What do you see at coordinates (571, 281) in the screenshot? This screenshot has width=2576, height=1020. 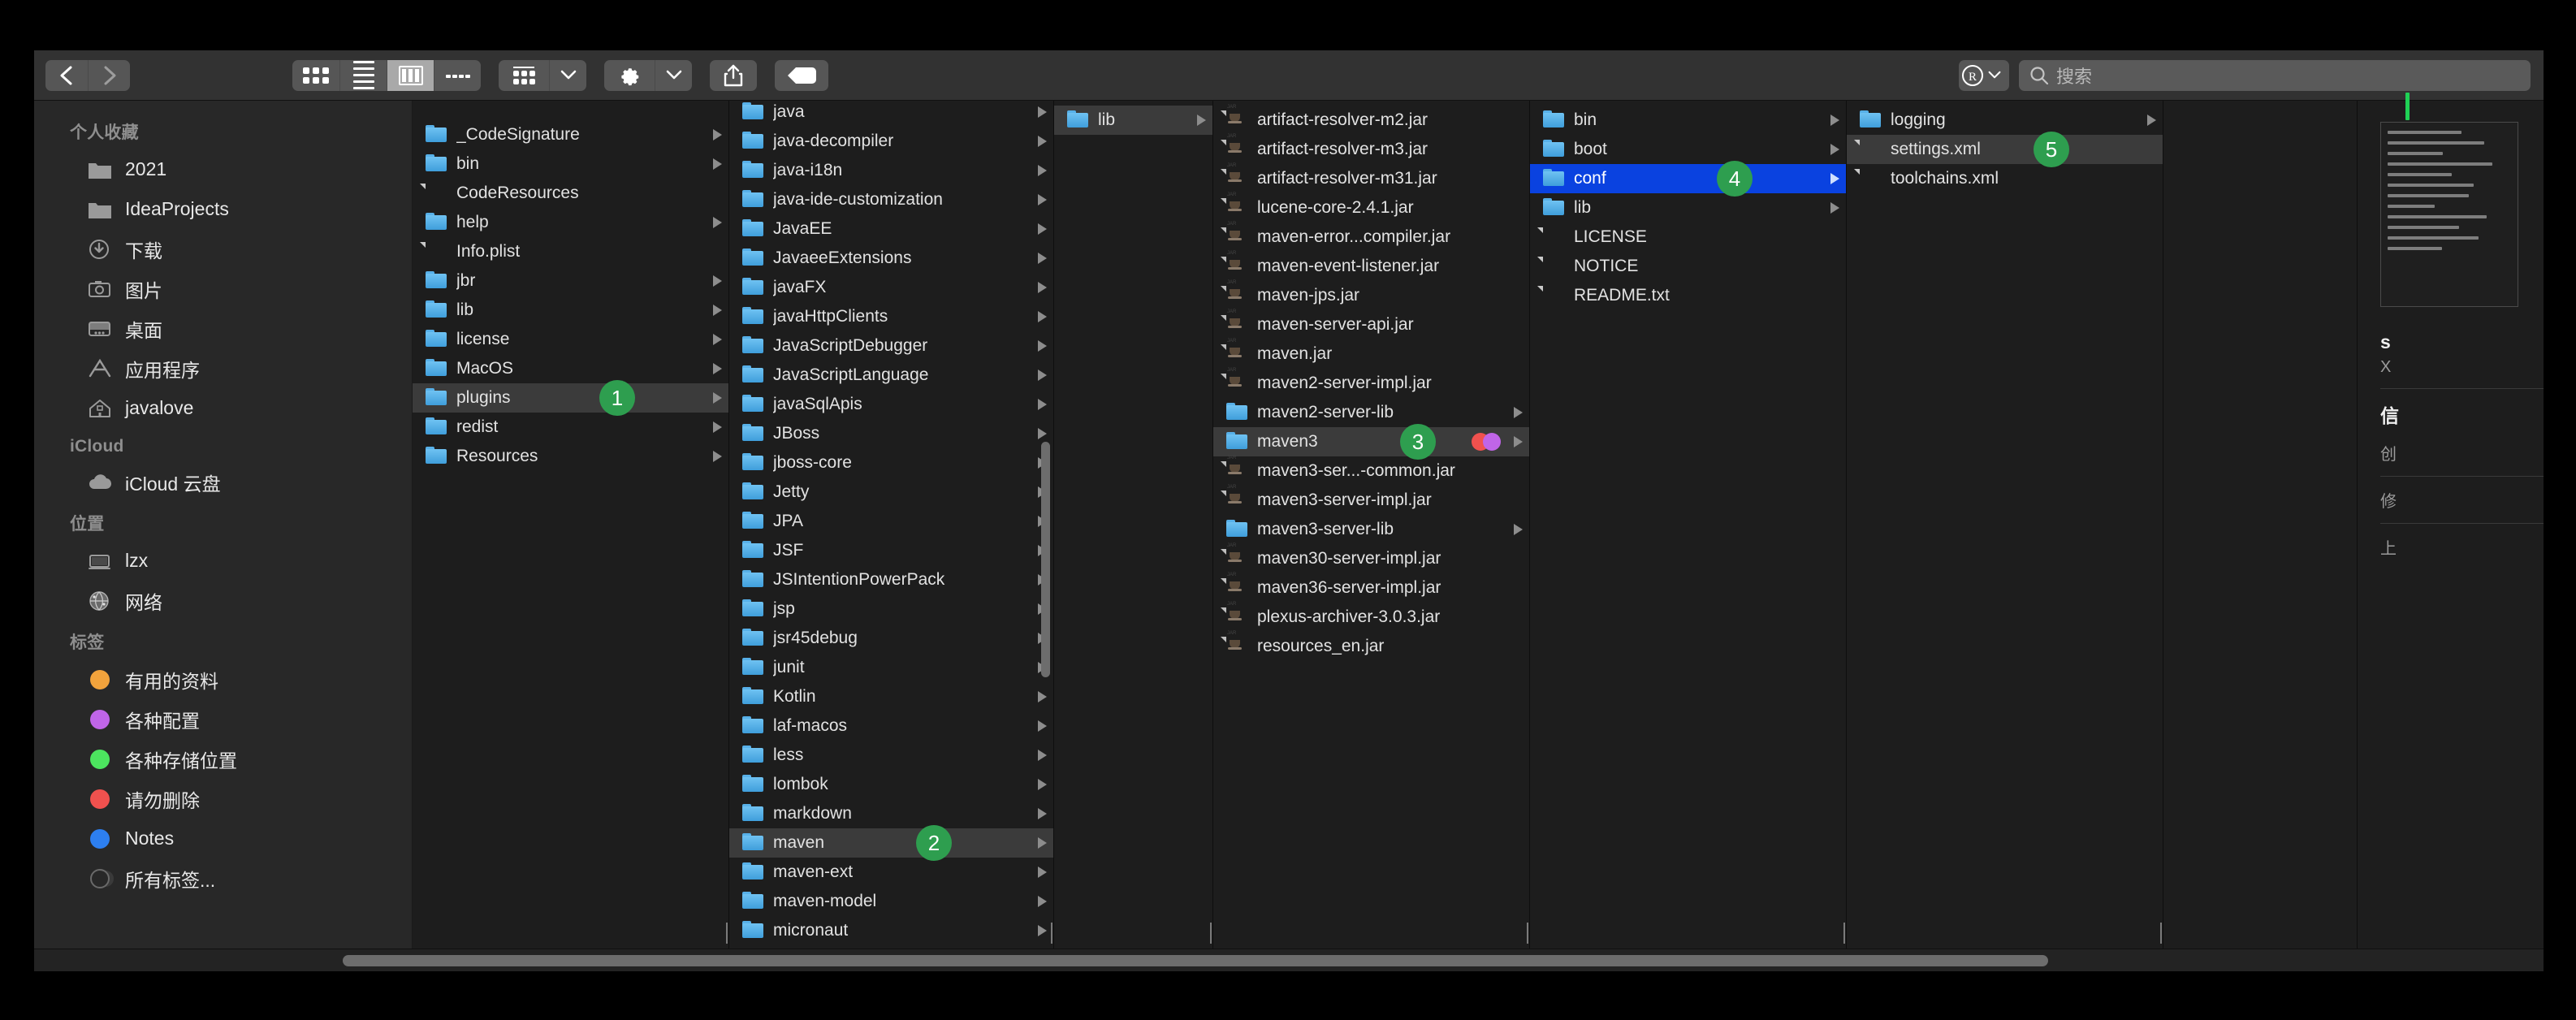 I see `file-row: jbr` at bounding box center [571, 281].